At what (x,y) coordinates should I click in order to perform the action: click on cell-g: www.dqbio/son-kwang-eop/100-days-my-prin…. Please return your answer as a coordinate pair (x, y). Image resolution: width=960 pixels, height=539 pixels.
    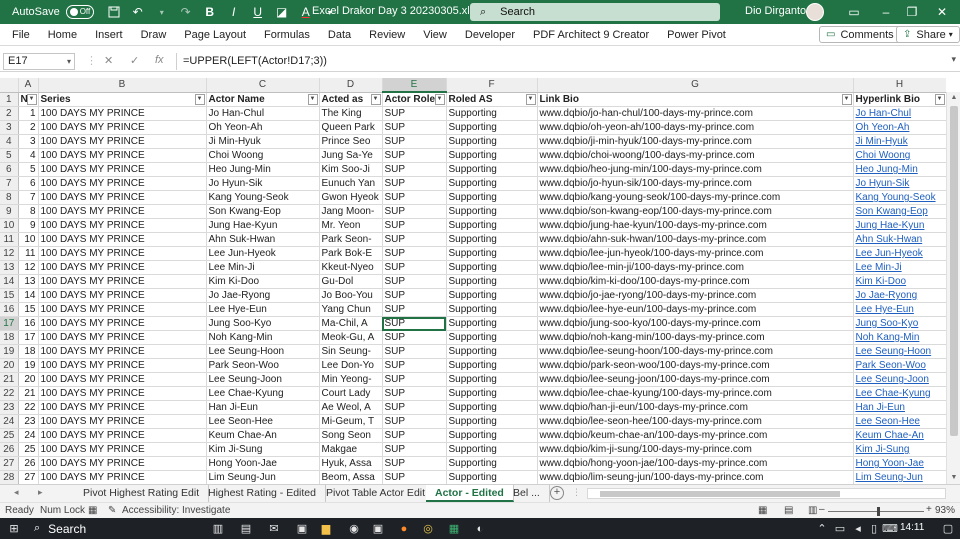
    Looking at the image, I should click on (695, 211).